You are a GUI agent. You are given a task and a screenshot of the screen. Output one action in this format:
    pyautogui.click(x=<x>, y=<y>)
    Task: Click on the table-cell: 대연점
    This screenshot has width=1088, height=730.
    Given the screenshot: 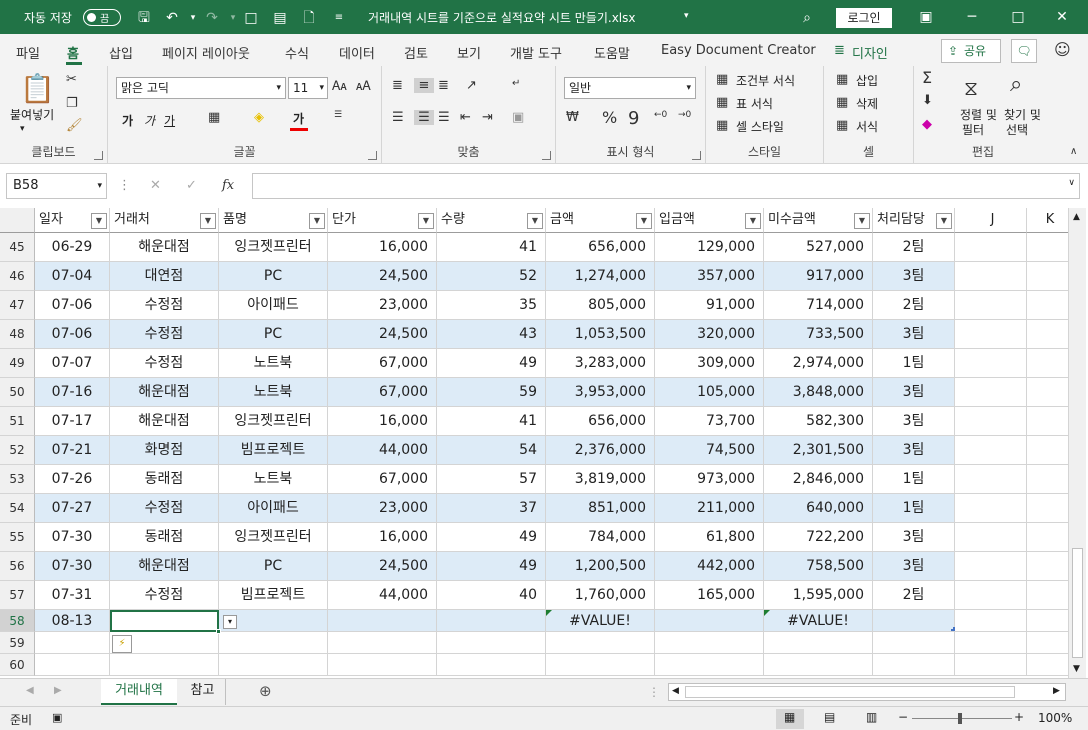 What is the action you would take?
    pyautogui.click(x=164, y=276)
    